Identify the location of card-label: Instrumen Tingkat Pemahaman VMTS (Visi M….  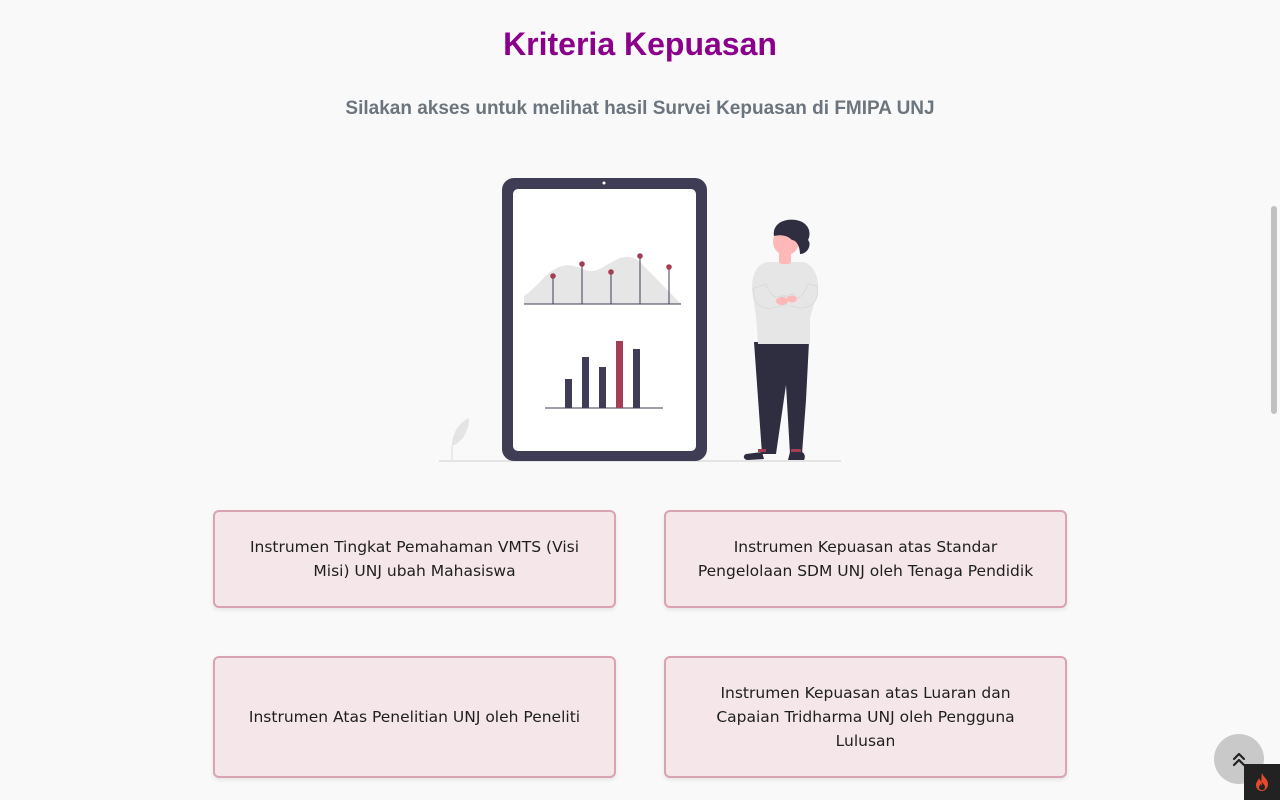
(414, 559).